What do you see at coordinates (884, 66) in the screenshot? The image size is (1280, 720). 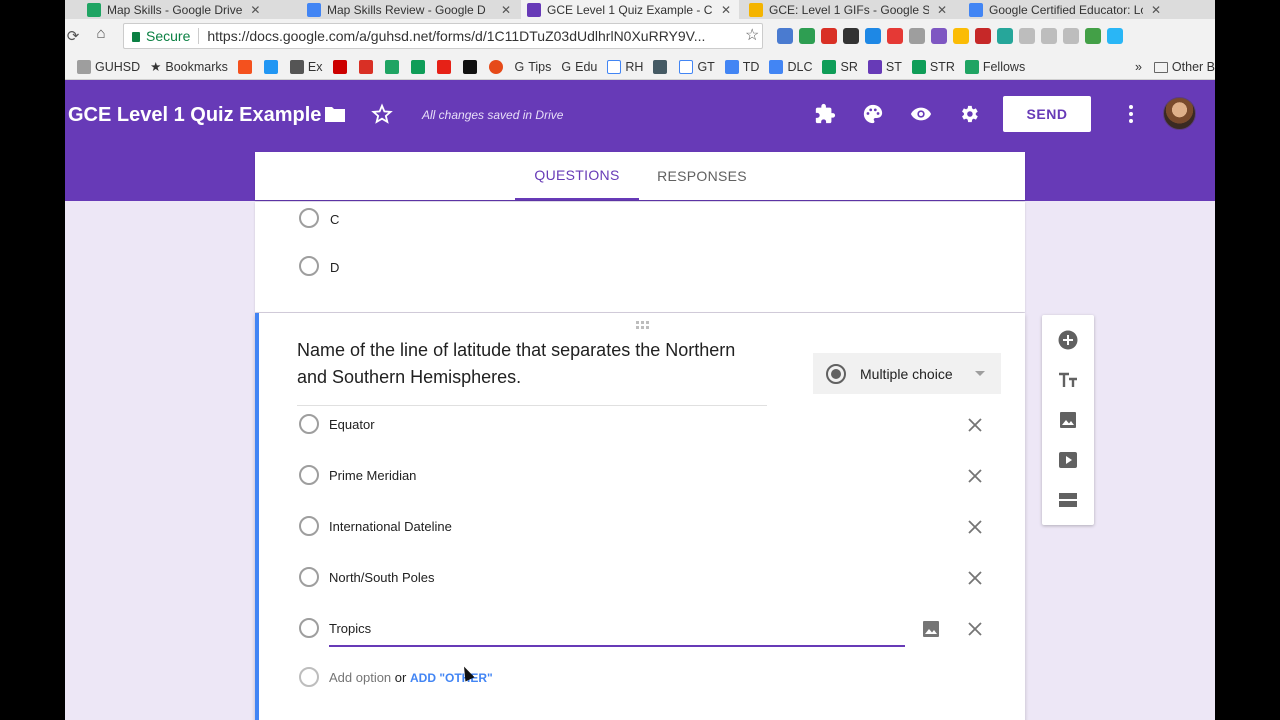 I see `bookmark-st: ST` at bounding box center [884, 66].